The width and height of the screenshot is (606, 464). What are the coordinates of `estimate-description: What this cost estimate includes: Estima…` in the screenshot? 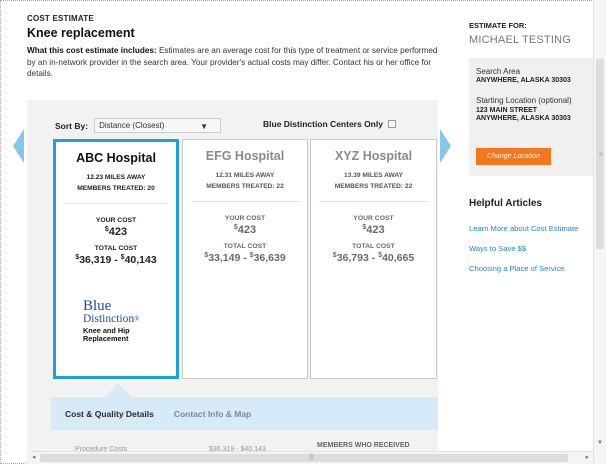 It's located at (236, 62).